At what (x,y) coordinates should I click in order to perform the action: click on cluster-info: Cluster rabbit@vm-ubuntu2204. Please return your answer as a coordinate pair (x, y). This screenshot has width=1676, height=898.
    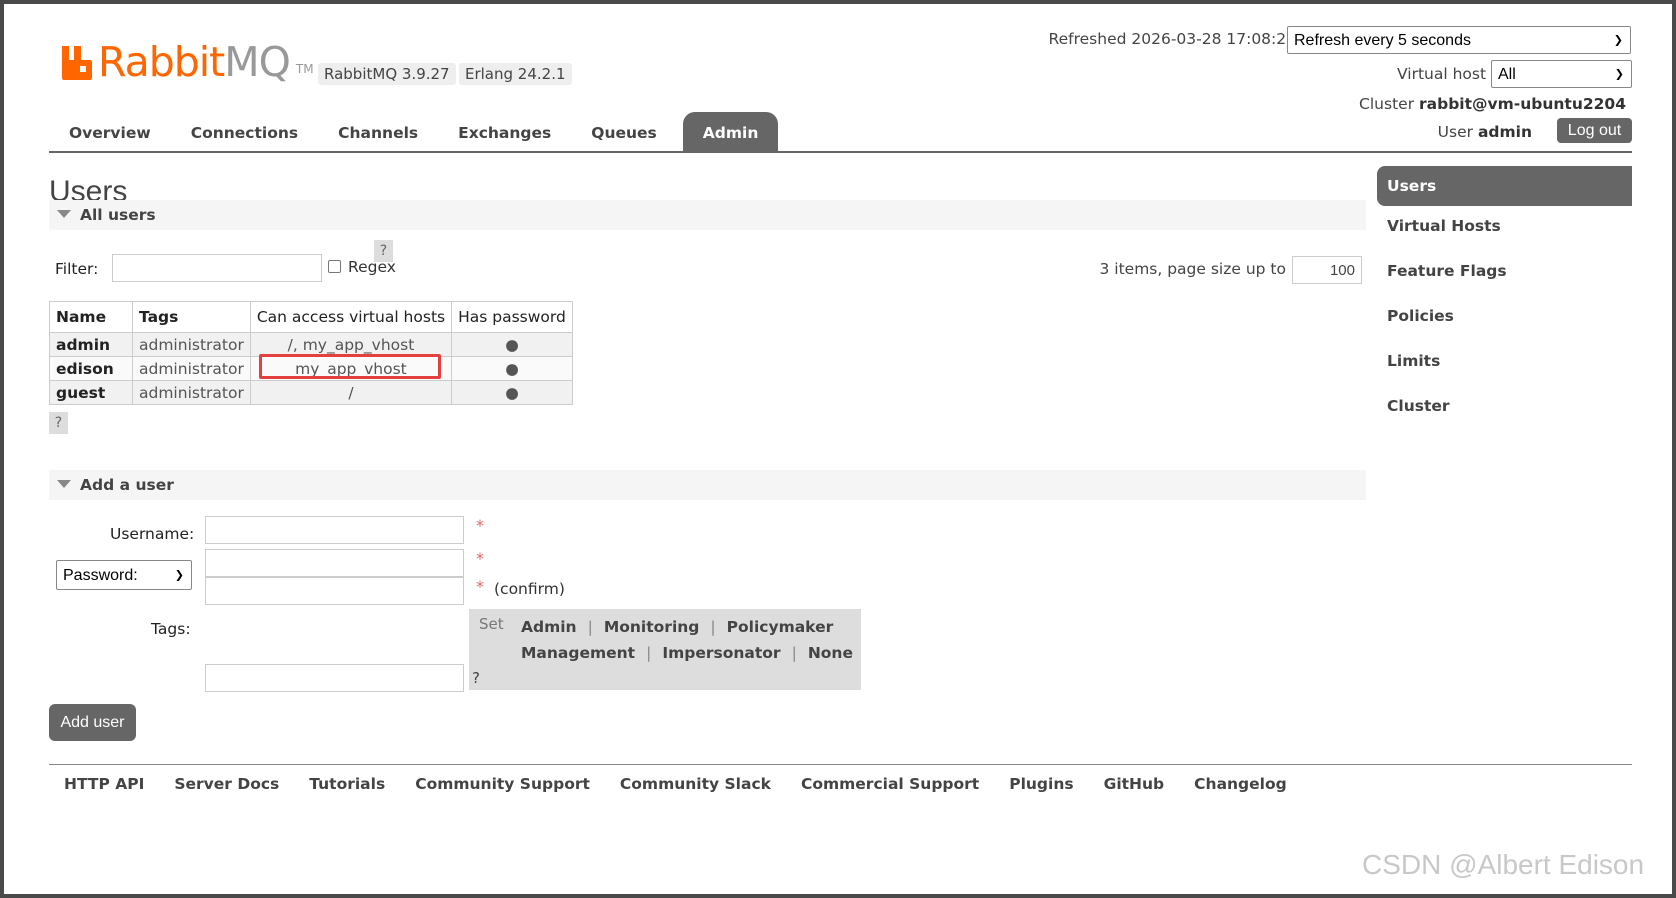
    Looking at the image, I should click on (1492, 104).